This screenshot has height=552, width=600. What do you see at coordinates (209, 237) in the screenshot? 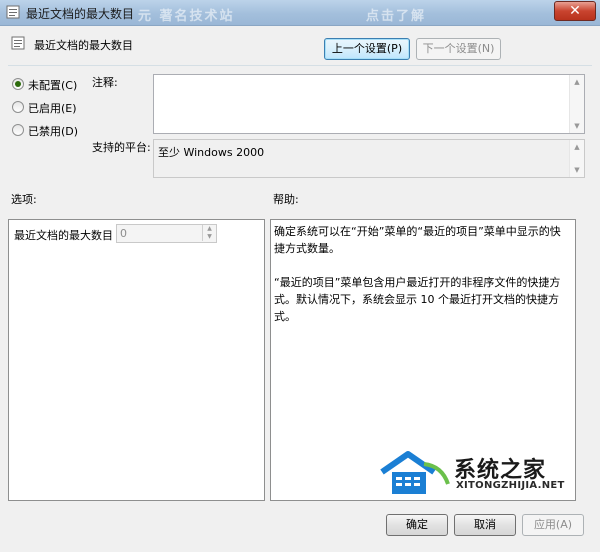
I see `spin-down-icon: ▼` at bounding box center [209, 237].